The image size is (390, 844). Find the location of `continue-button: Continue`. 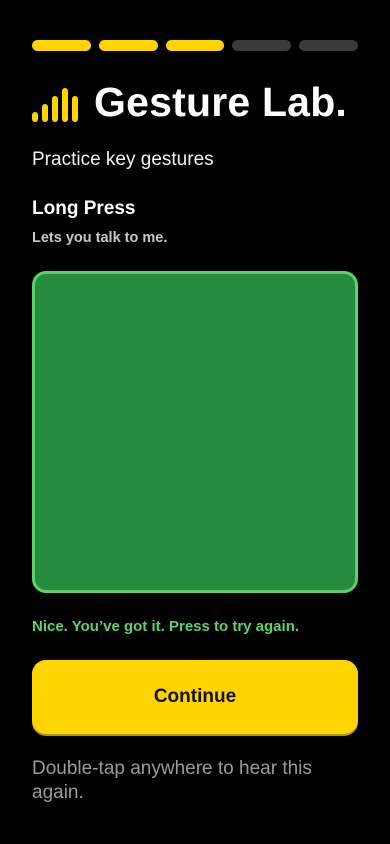

continue-button: Continue is located at coordinates (195, 698).